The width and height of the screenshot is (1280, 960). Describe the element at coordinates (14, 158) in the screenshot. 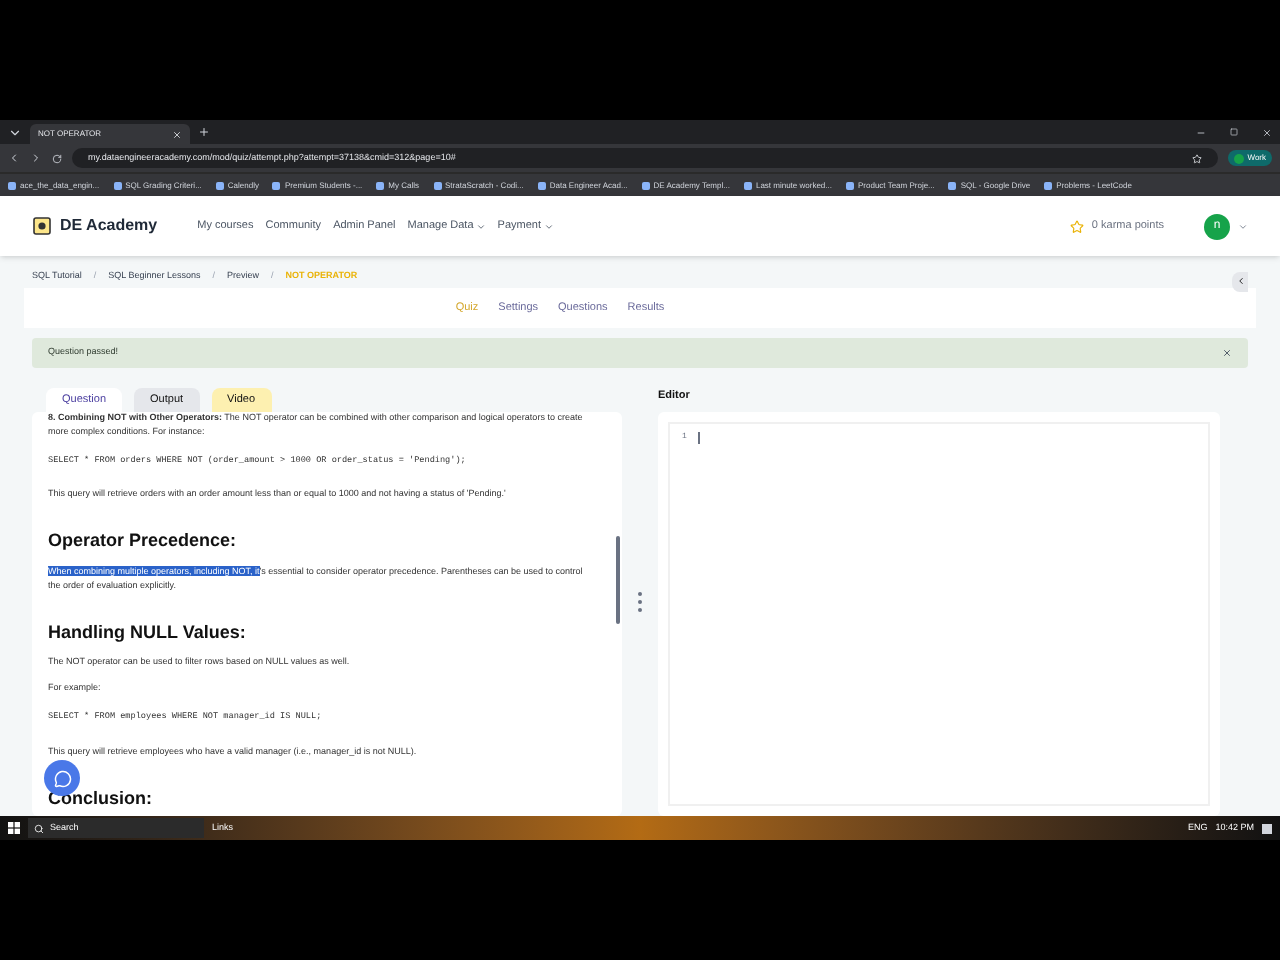

I see `back-icon` at that location.